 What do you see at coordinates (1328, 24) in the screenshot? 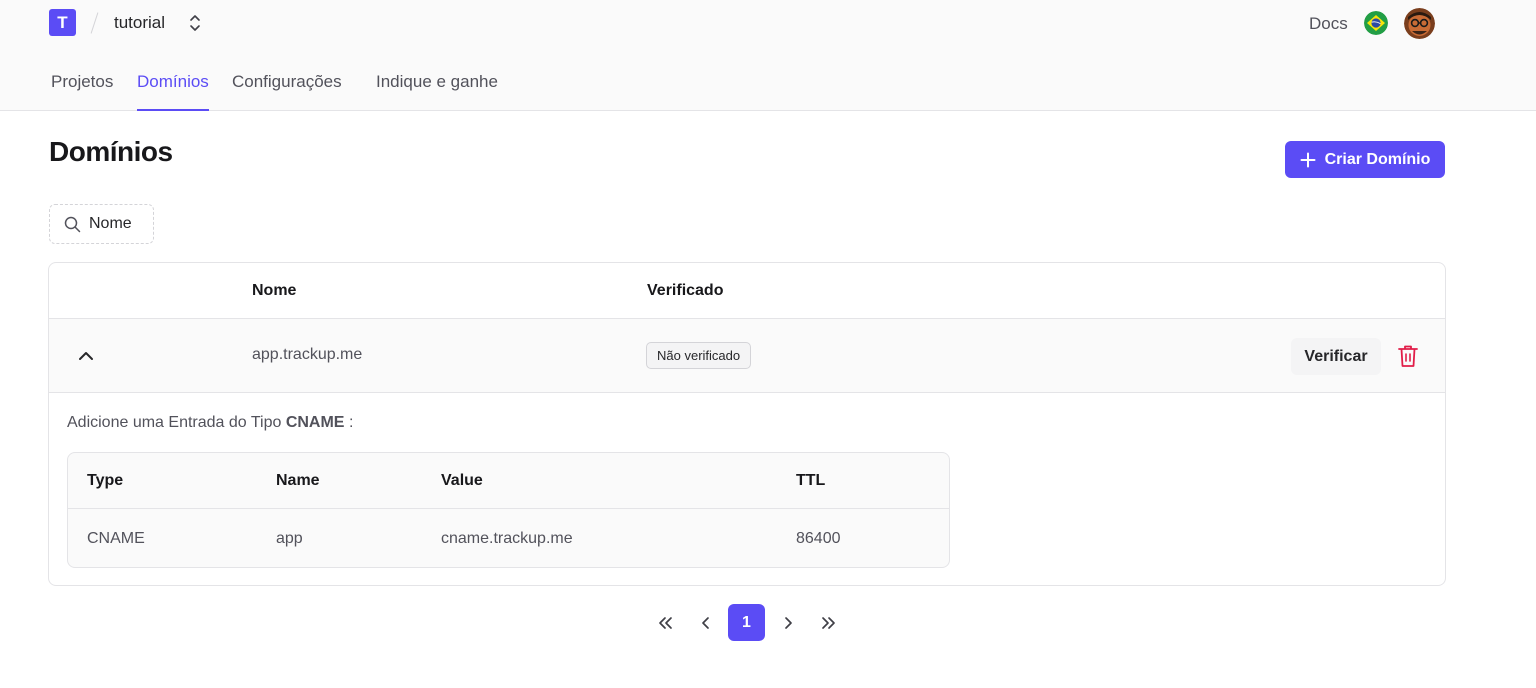
I see `docs-link: Docs` at bounding box center [1328, 24].